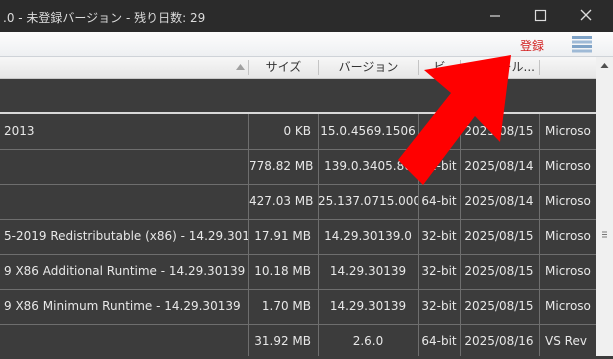  Describe the element at coordinates (240, 67) in the screenshot. I see `sort-ascending-icon` at that location.